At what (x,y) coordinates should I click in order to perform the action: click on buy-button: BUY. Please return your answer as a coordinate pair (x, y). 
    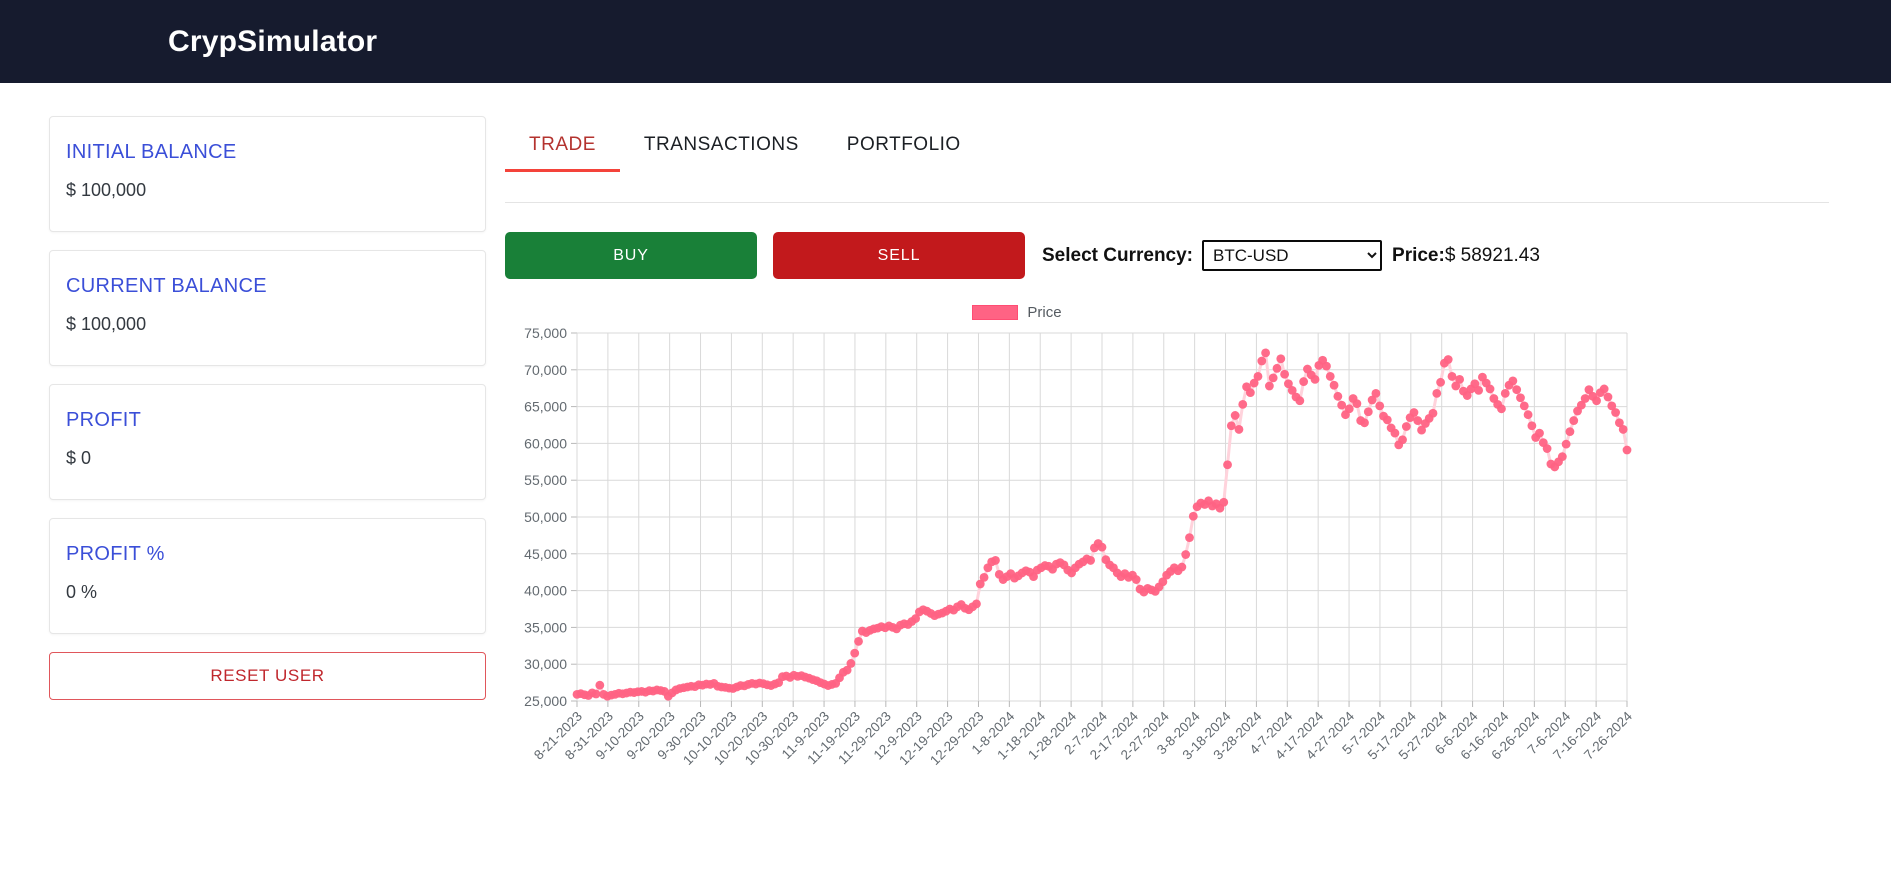
    Looking at the image, I should click on (631, 255).